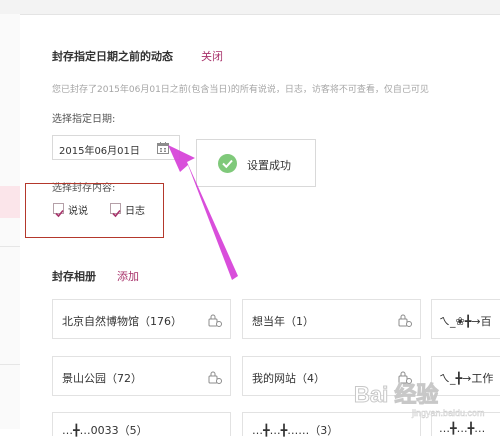  I want to click on watermark-text: Bai 经验, so click(396, 394).